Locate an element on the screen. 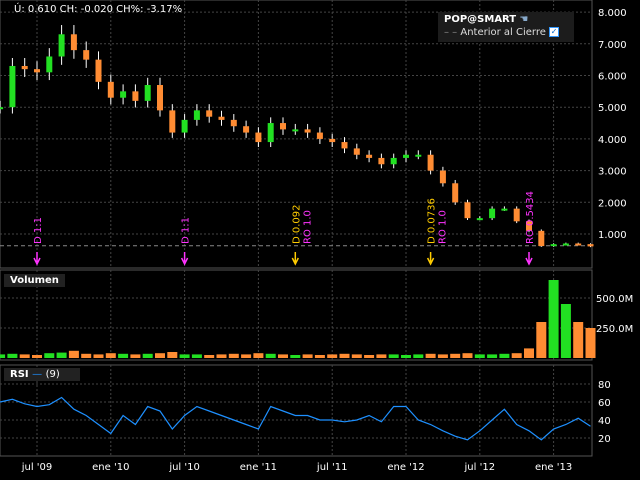  x-tick-label: jul '12 is located at coordinates (480, 467).